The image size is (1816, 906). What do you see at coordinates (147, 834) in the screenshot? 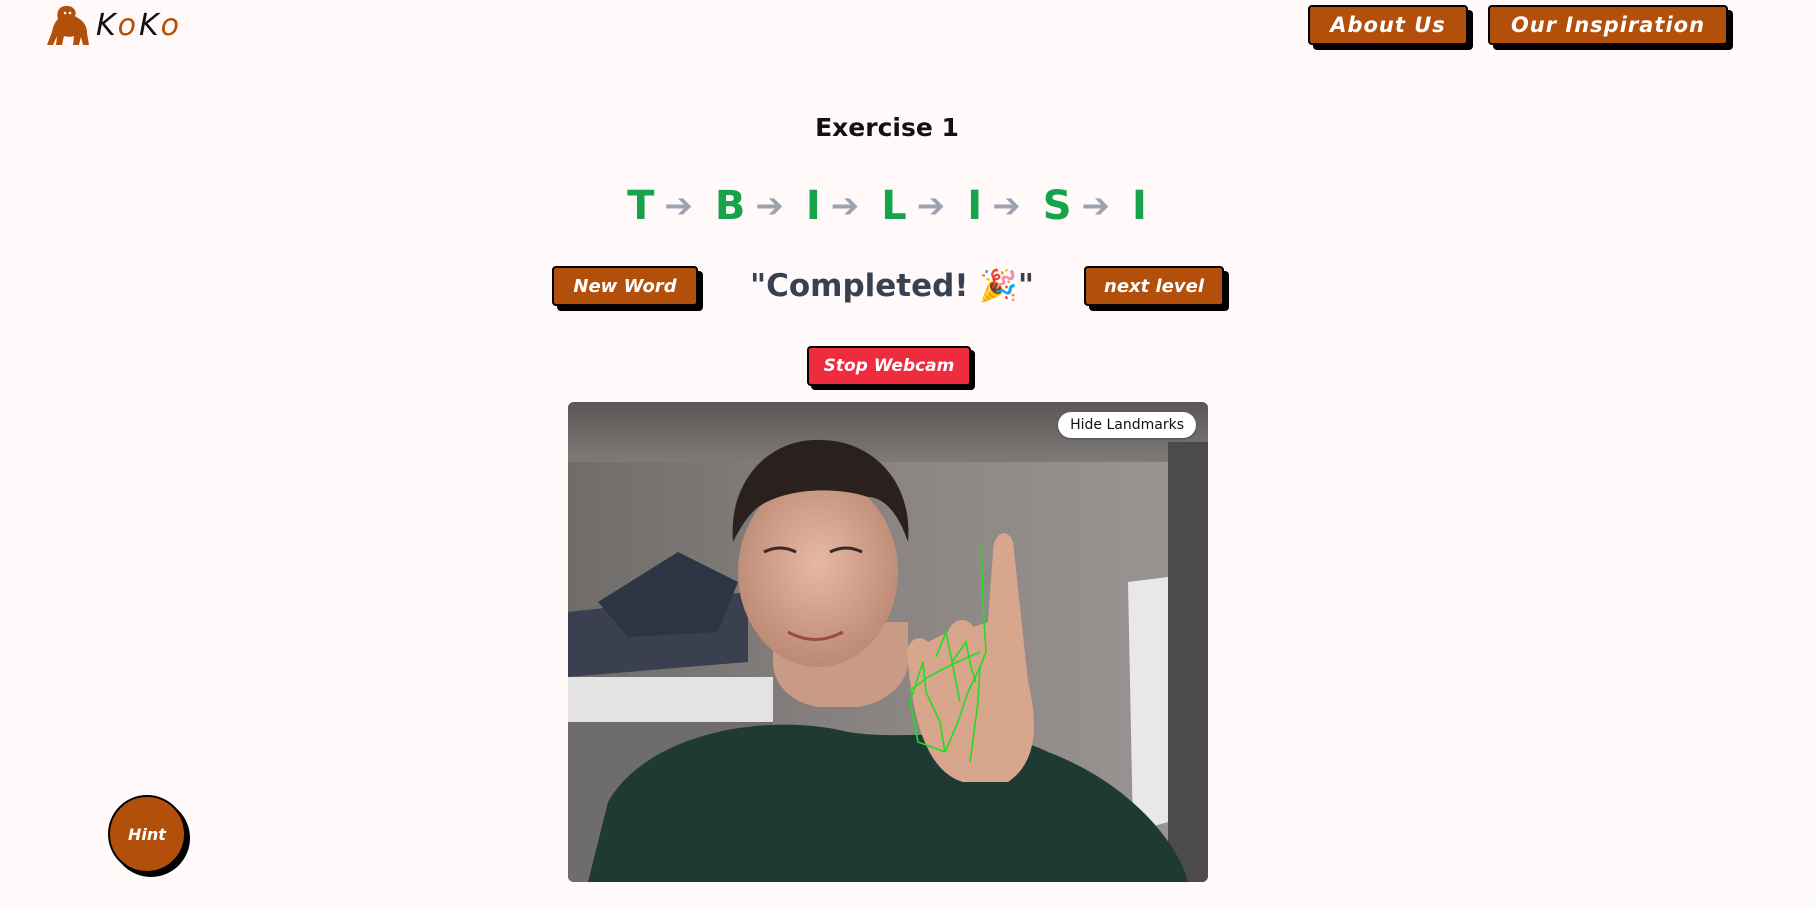
I see `hint-button: Hint` at bounding box center [147, 834].